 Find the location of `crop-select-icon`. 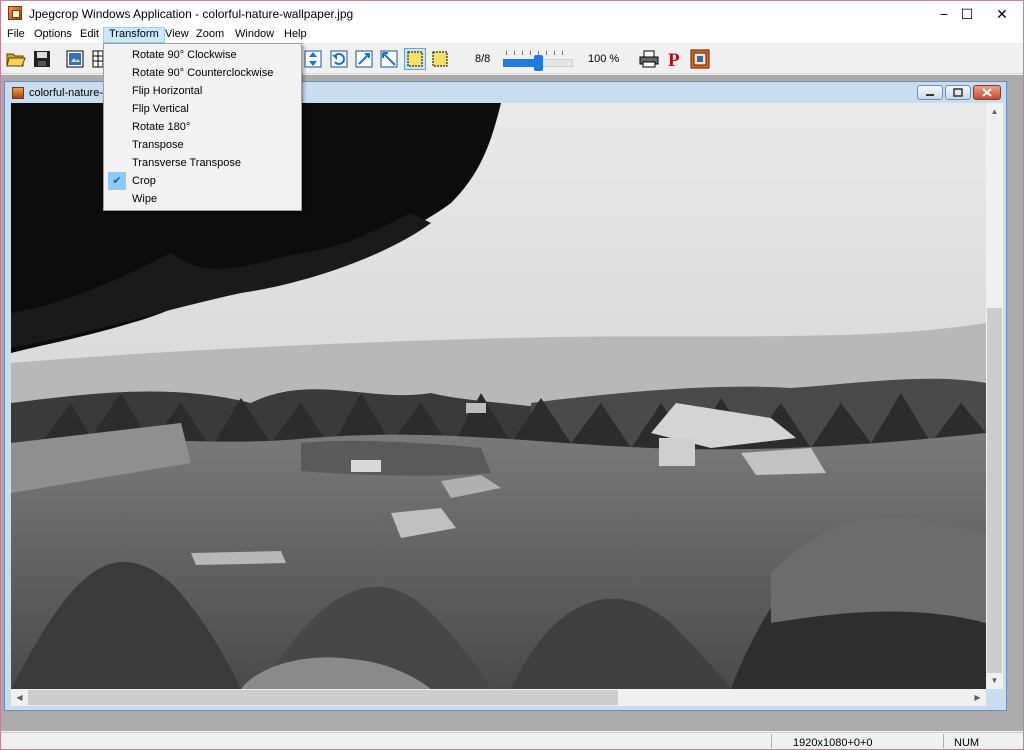

crop-select-icon is located at coordinates (415, 59).